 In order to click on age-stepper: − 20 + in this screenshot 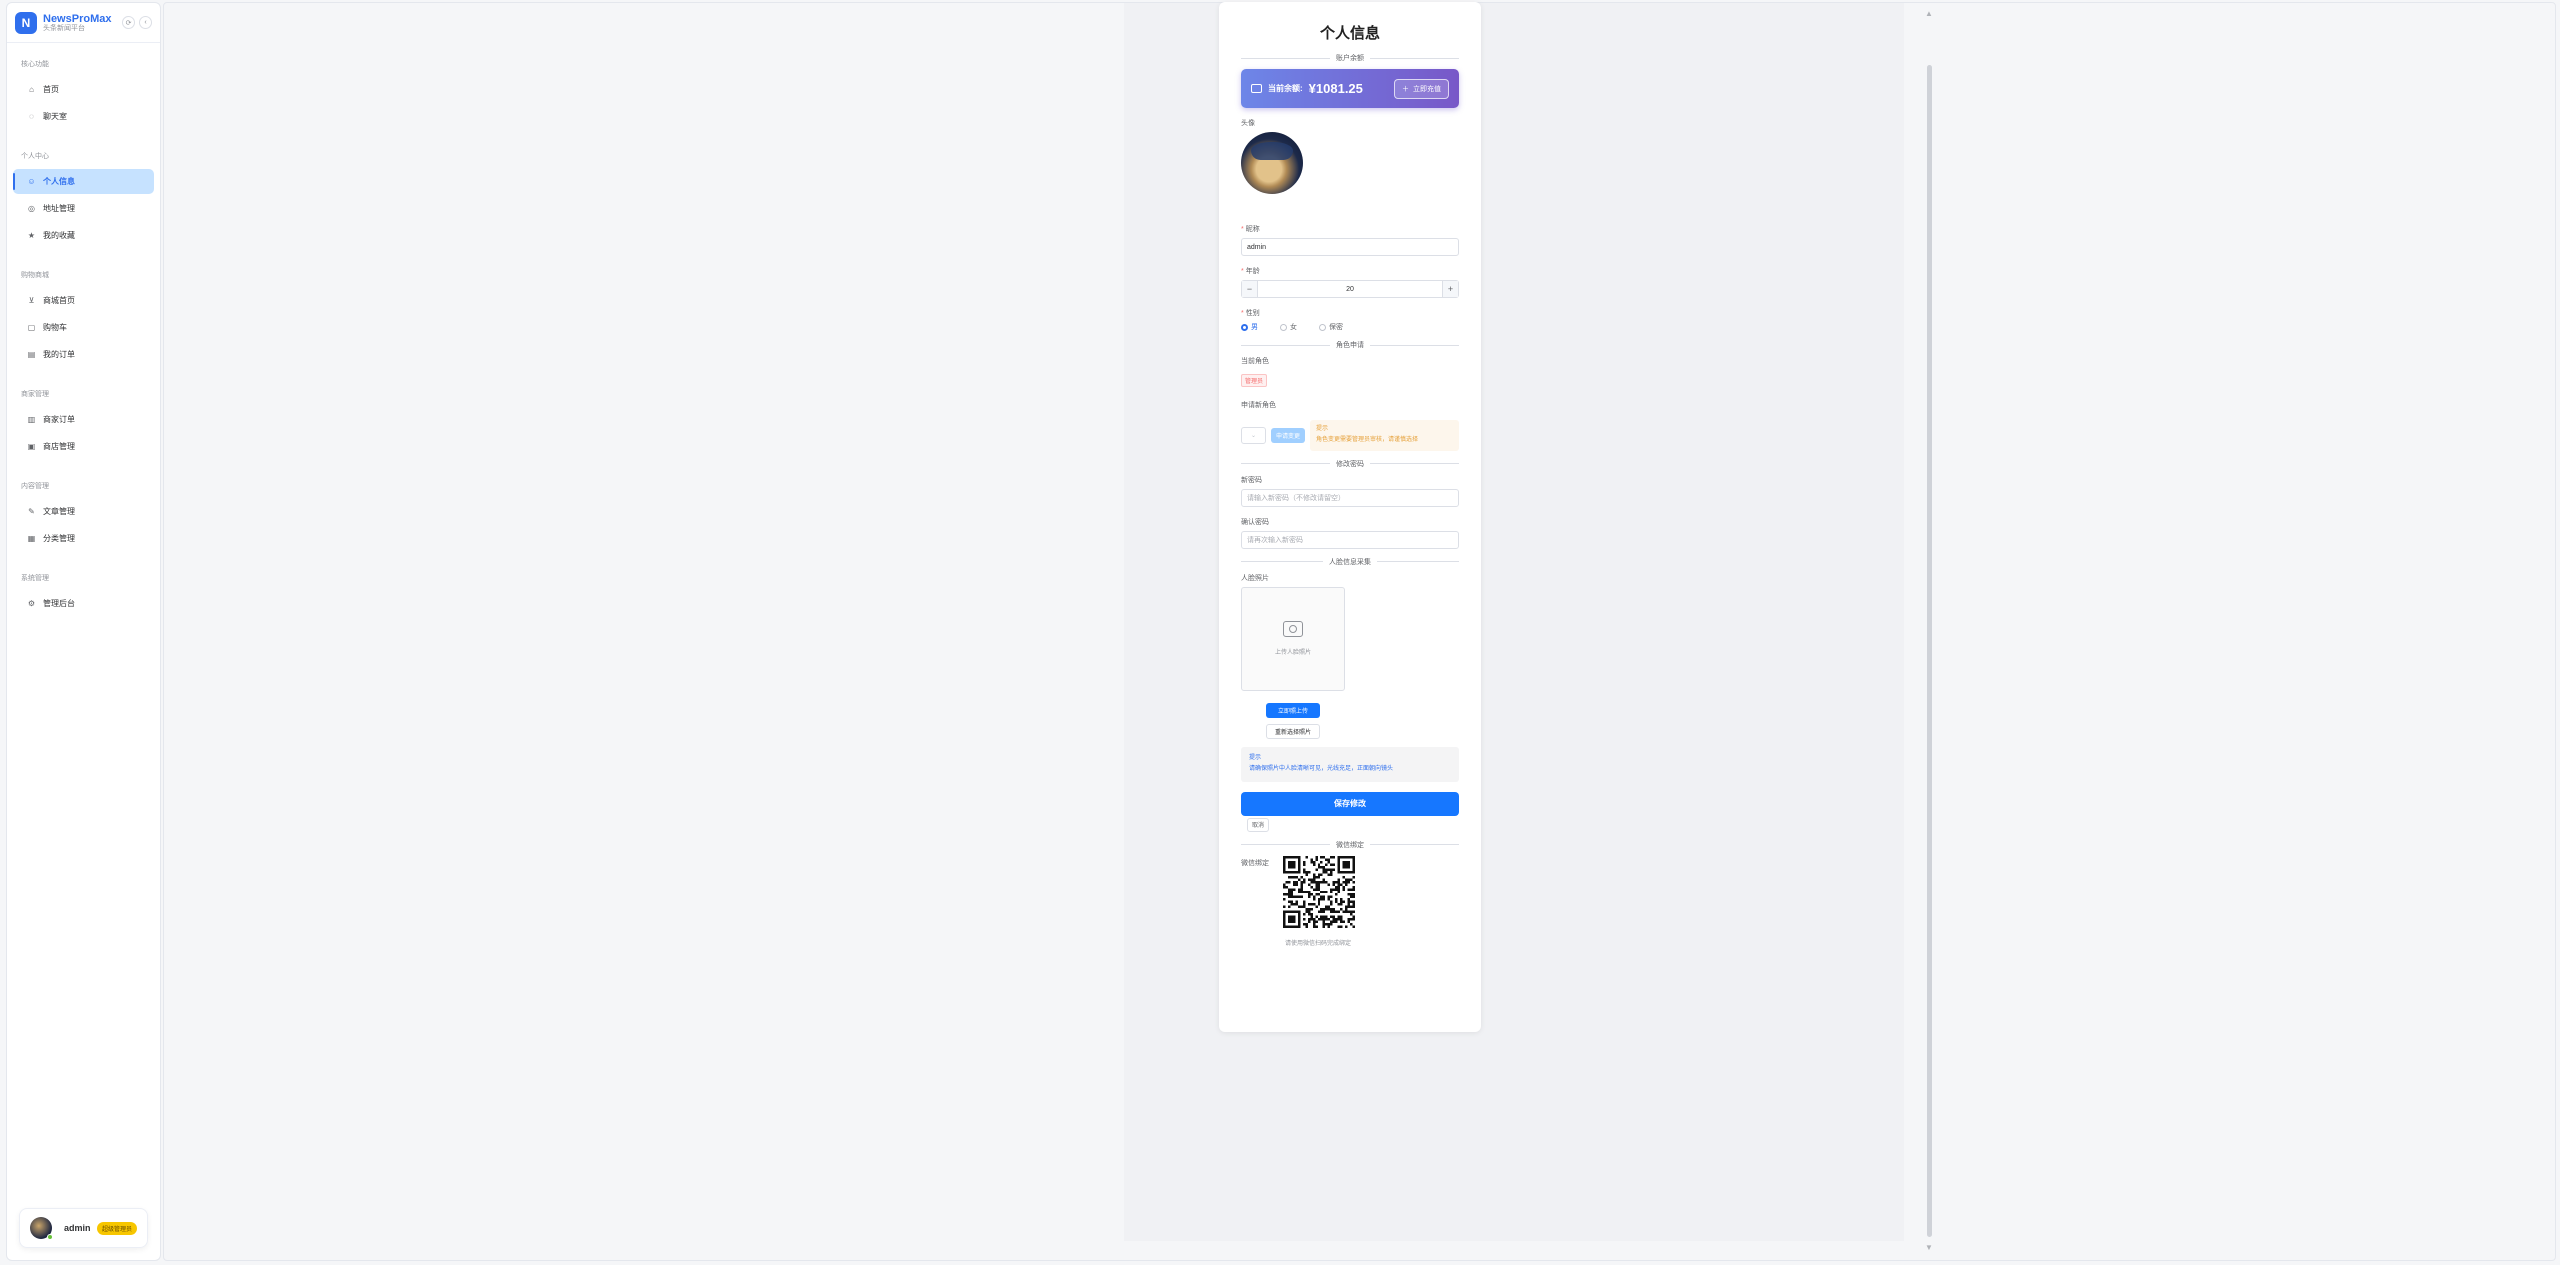, I will do `click(1350, 289)`.